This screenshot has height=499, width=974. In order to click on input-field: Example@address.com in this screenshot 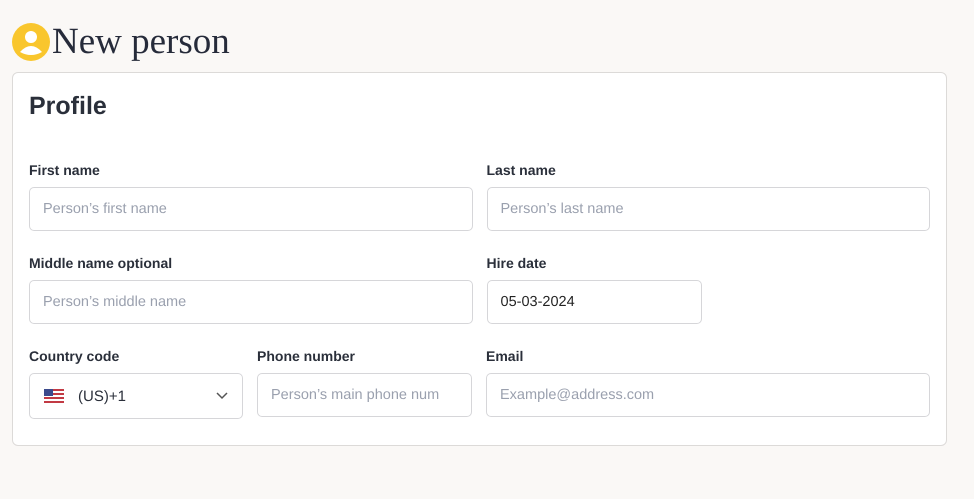, I will do `click(708, 395)`.